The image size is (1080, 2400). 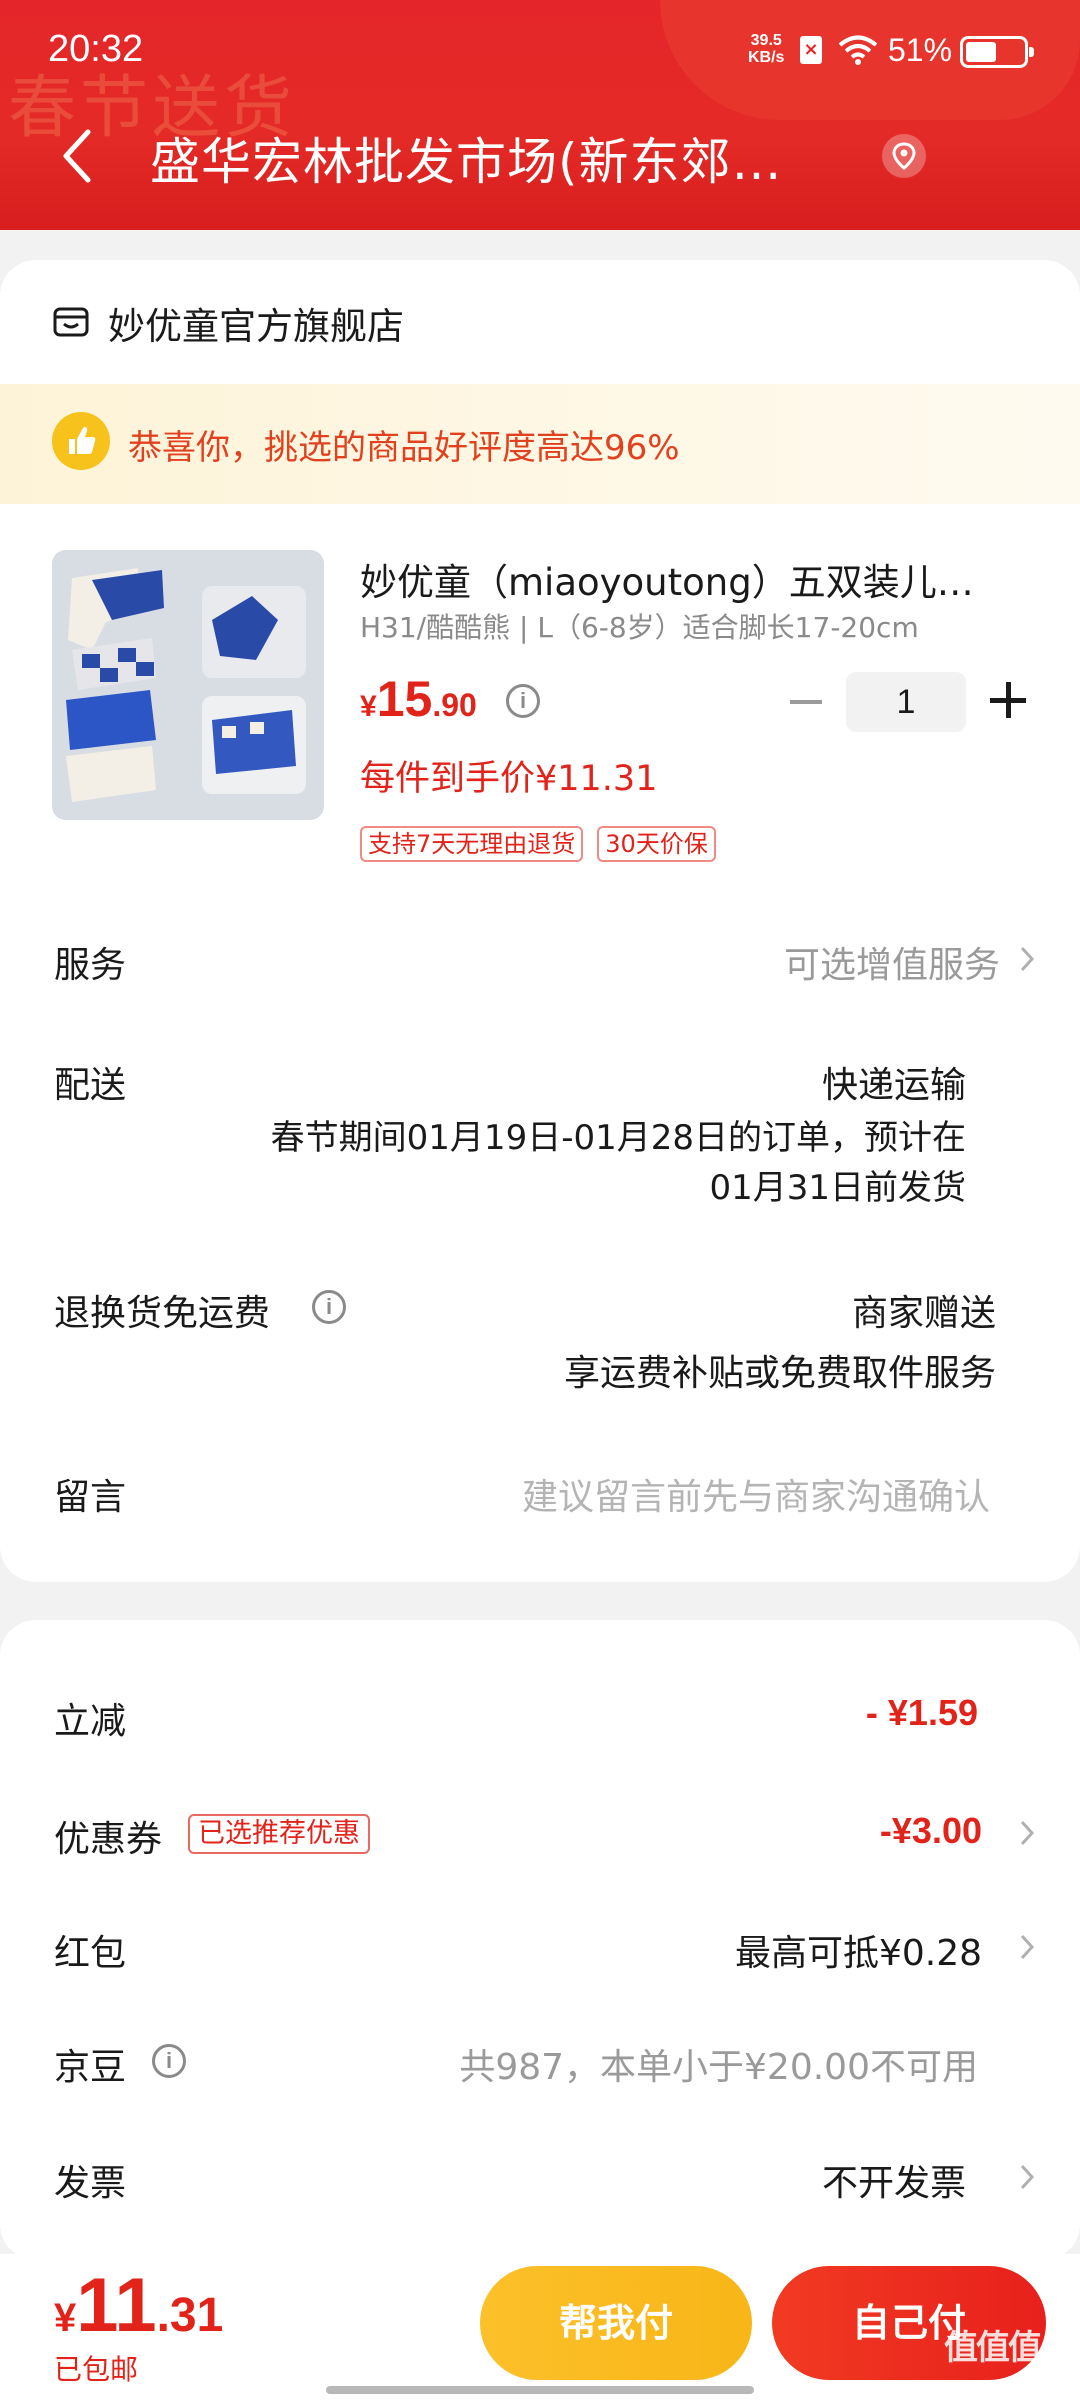 What do you see at coordinates (368, 706) in the screenshot?
I see `price-symbol: ¥` at bounding box center [368, 706].